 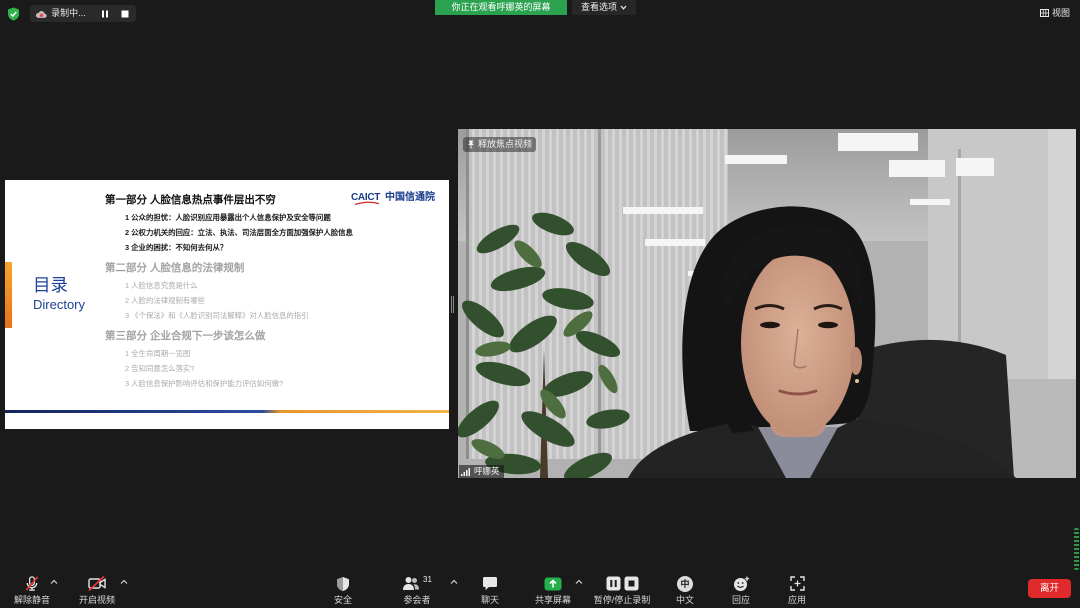 I want to click on unmute-label: 解除静音, so click(x=31, y=600).